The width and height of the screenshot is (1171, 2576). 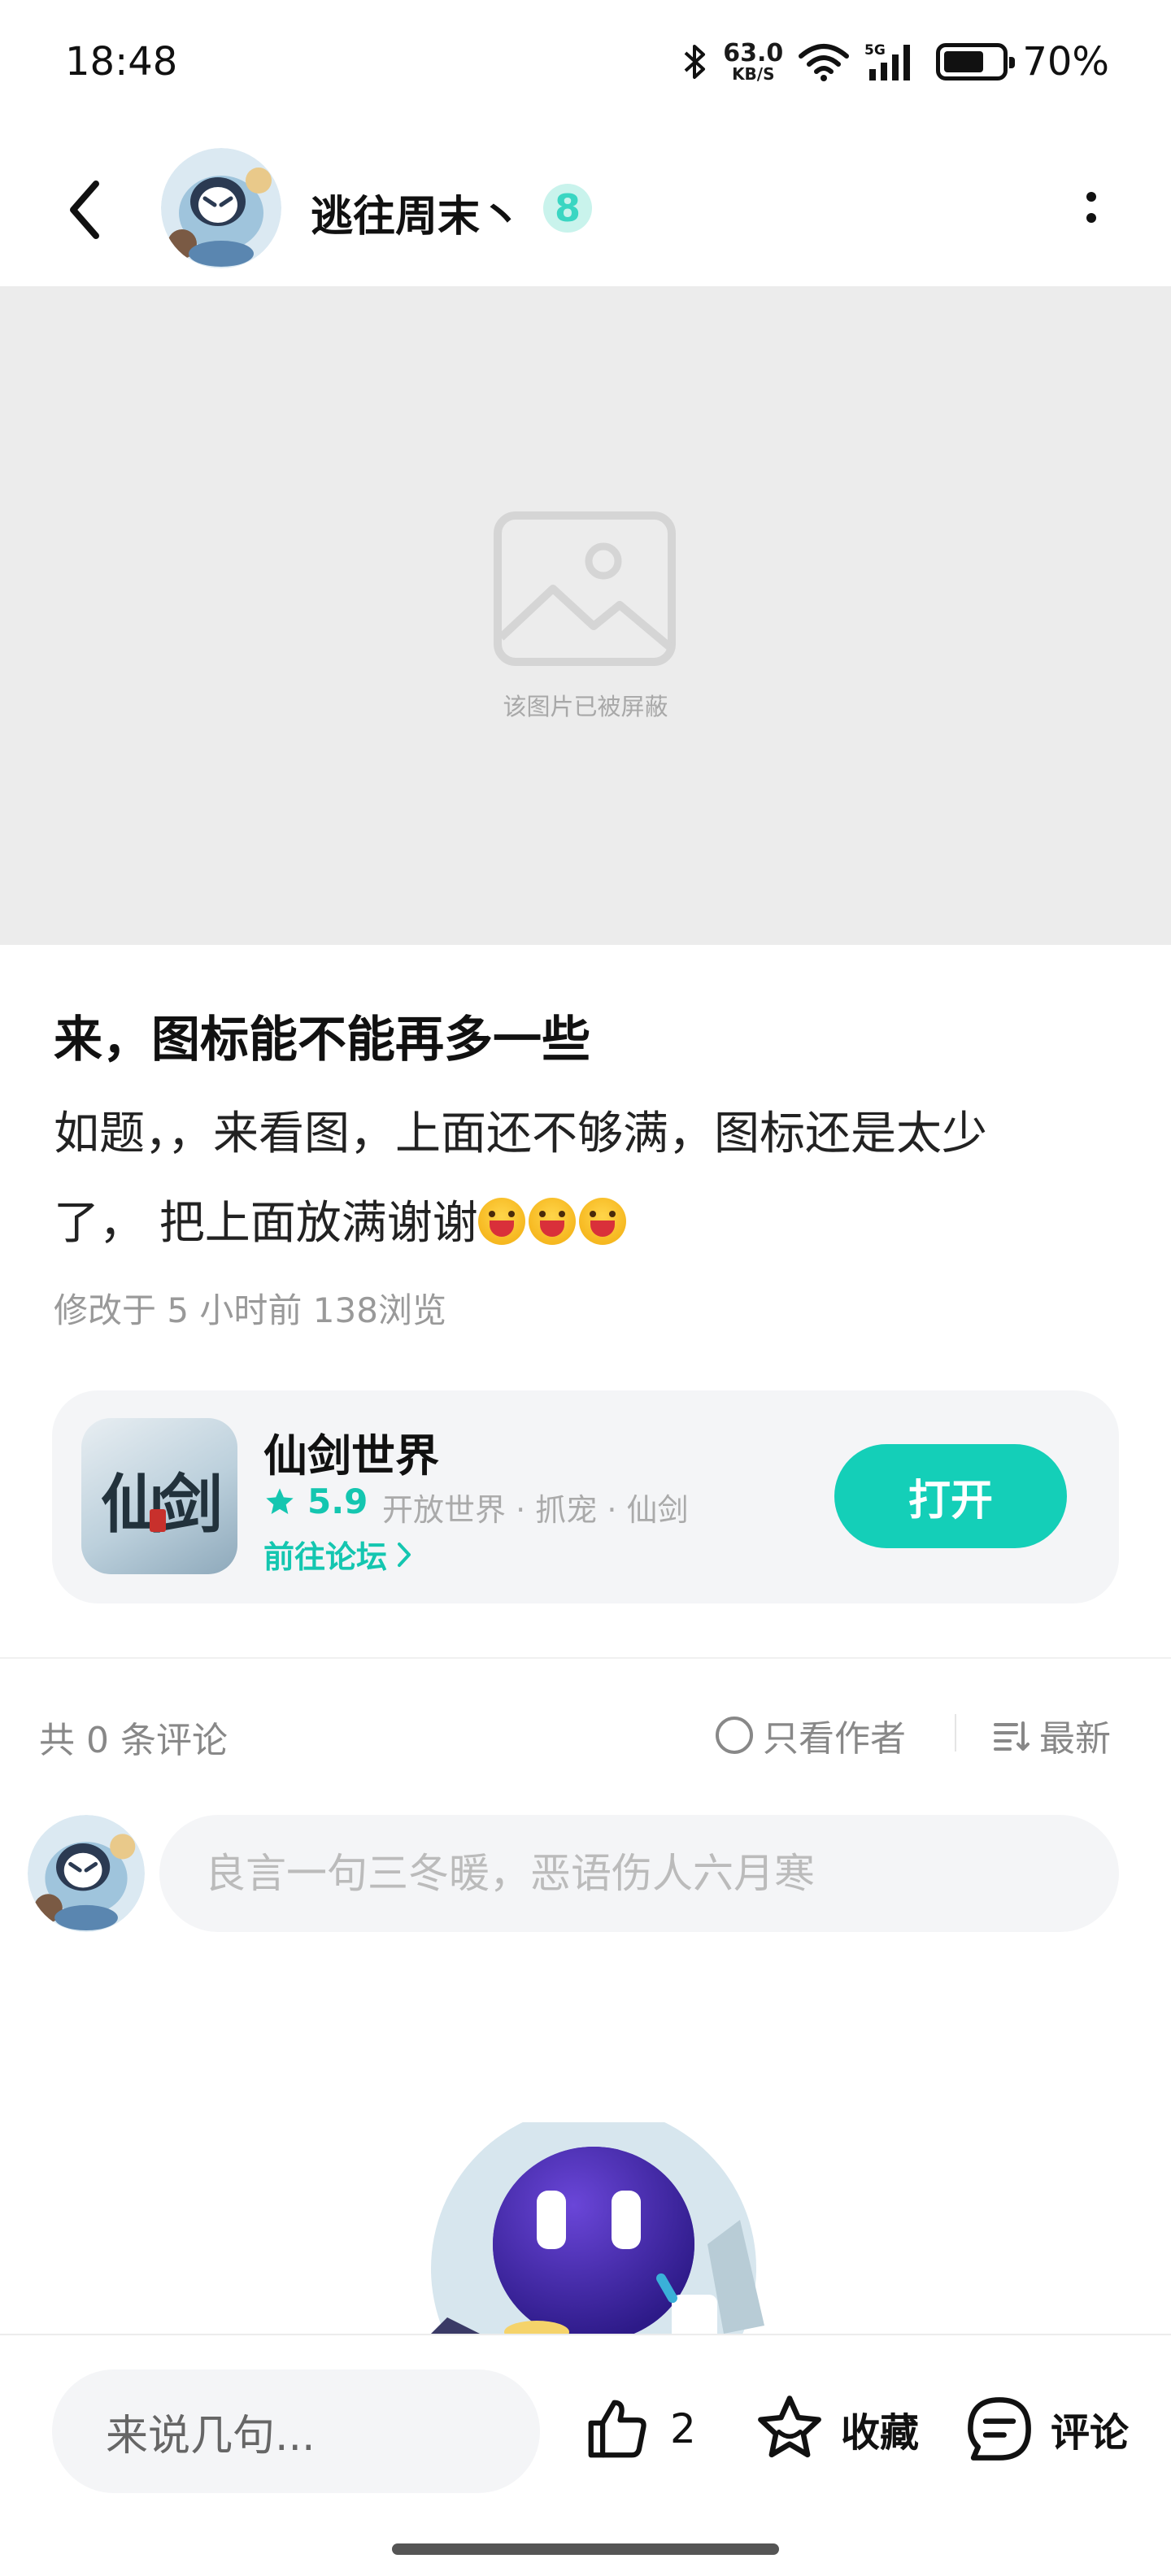 What do you see at coordinates (250, 1310) in the screenshot?
I see `post-meta: 修改于 5 小时前 138浏览` at bounding box center [250, 1310].